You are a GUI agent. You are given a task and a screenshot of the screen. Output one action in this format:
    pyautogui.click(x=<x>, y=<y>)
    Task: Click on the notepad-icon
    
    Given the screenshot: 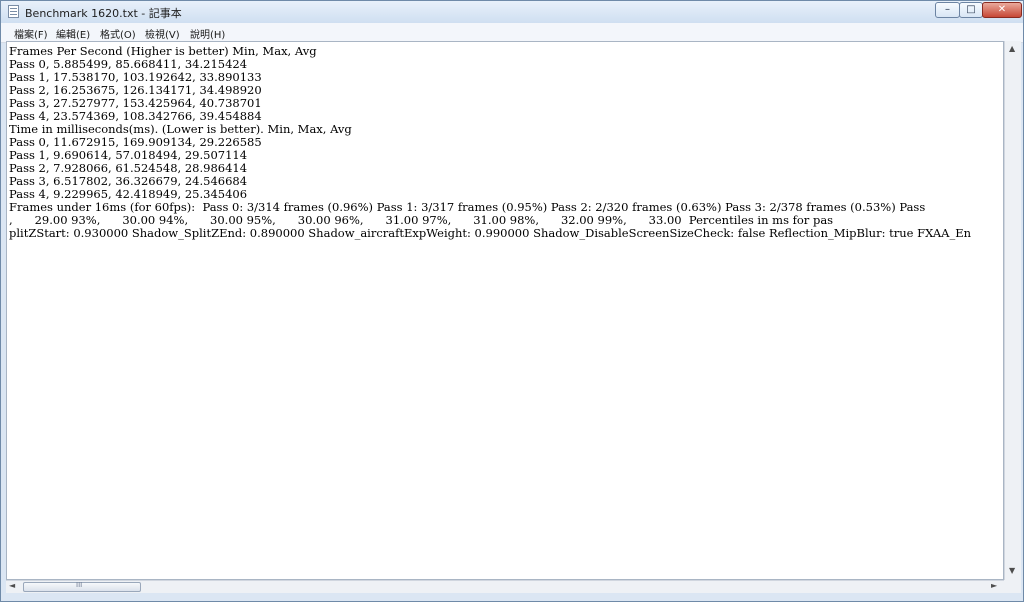 What is the action you would take?
    pyautogui.click(x=13, y=11)
    